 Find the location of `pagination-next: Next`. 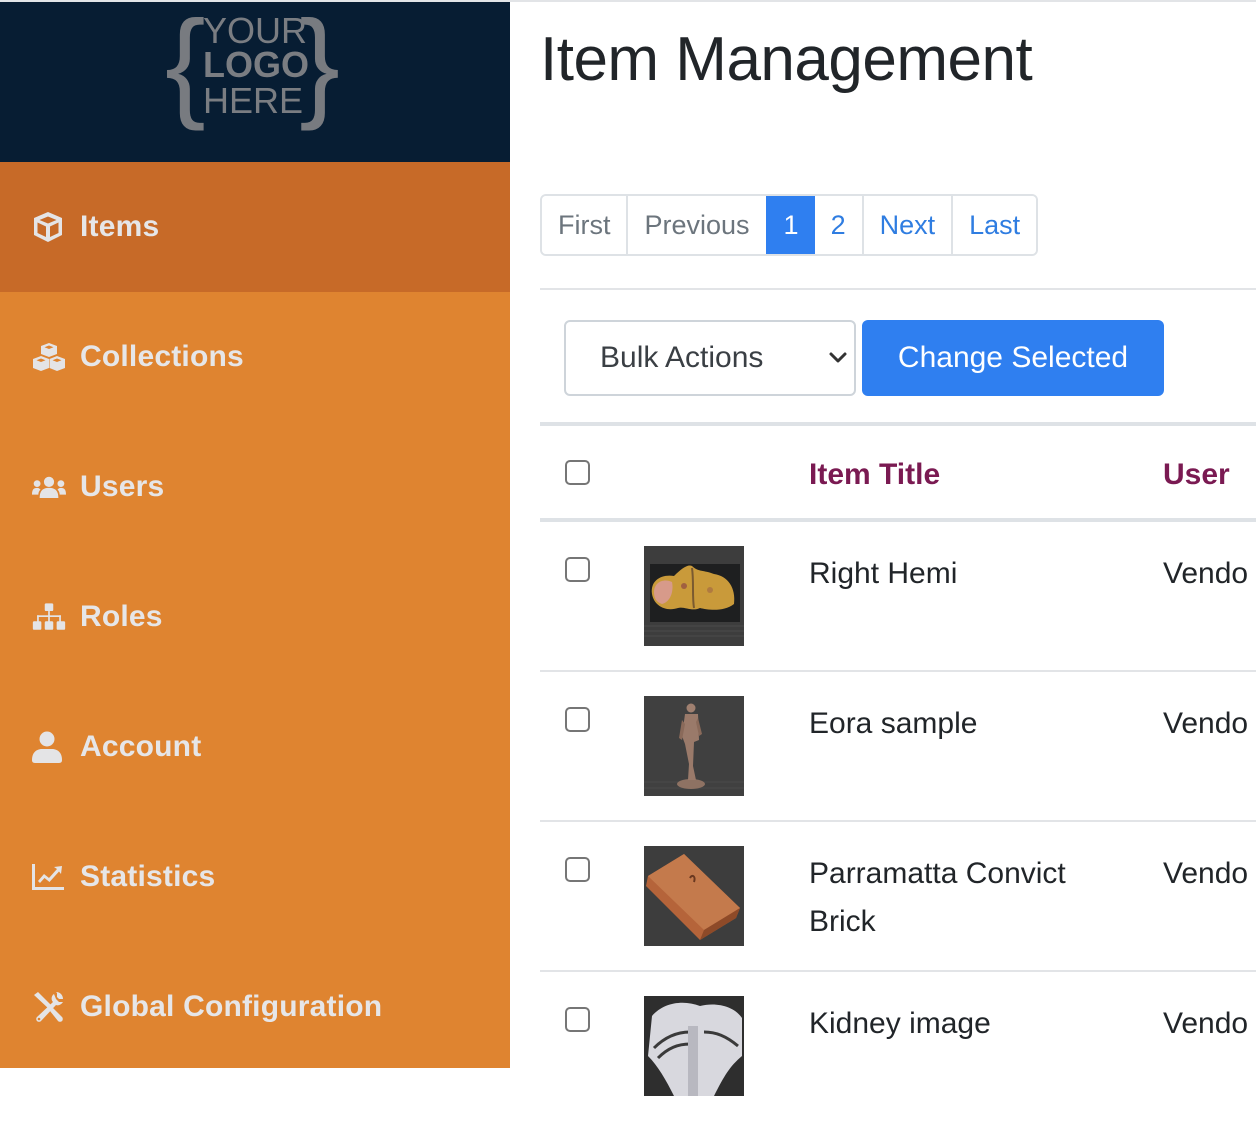

pagination-next: Next is located at coordinates (906, 225).